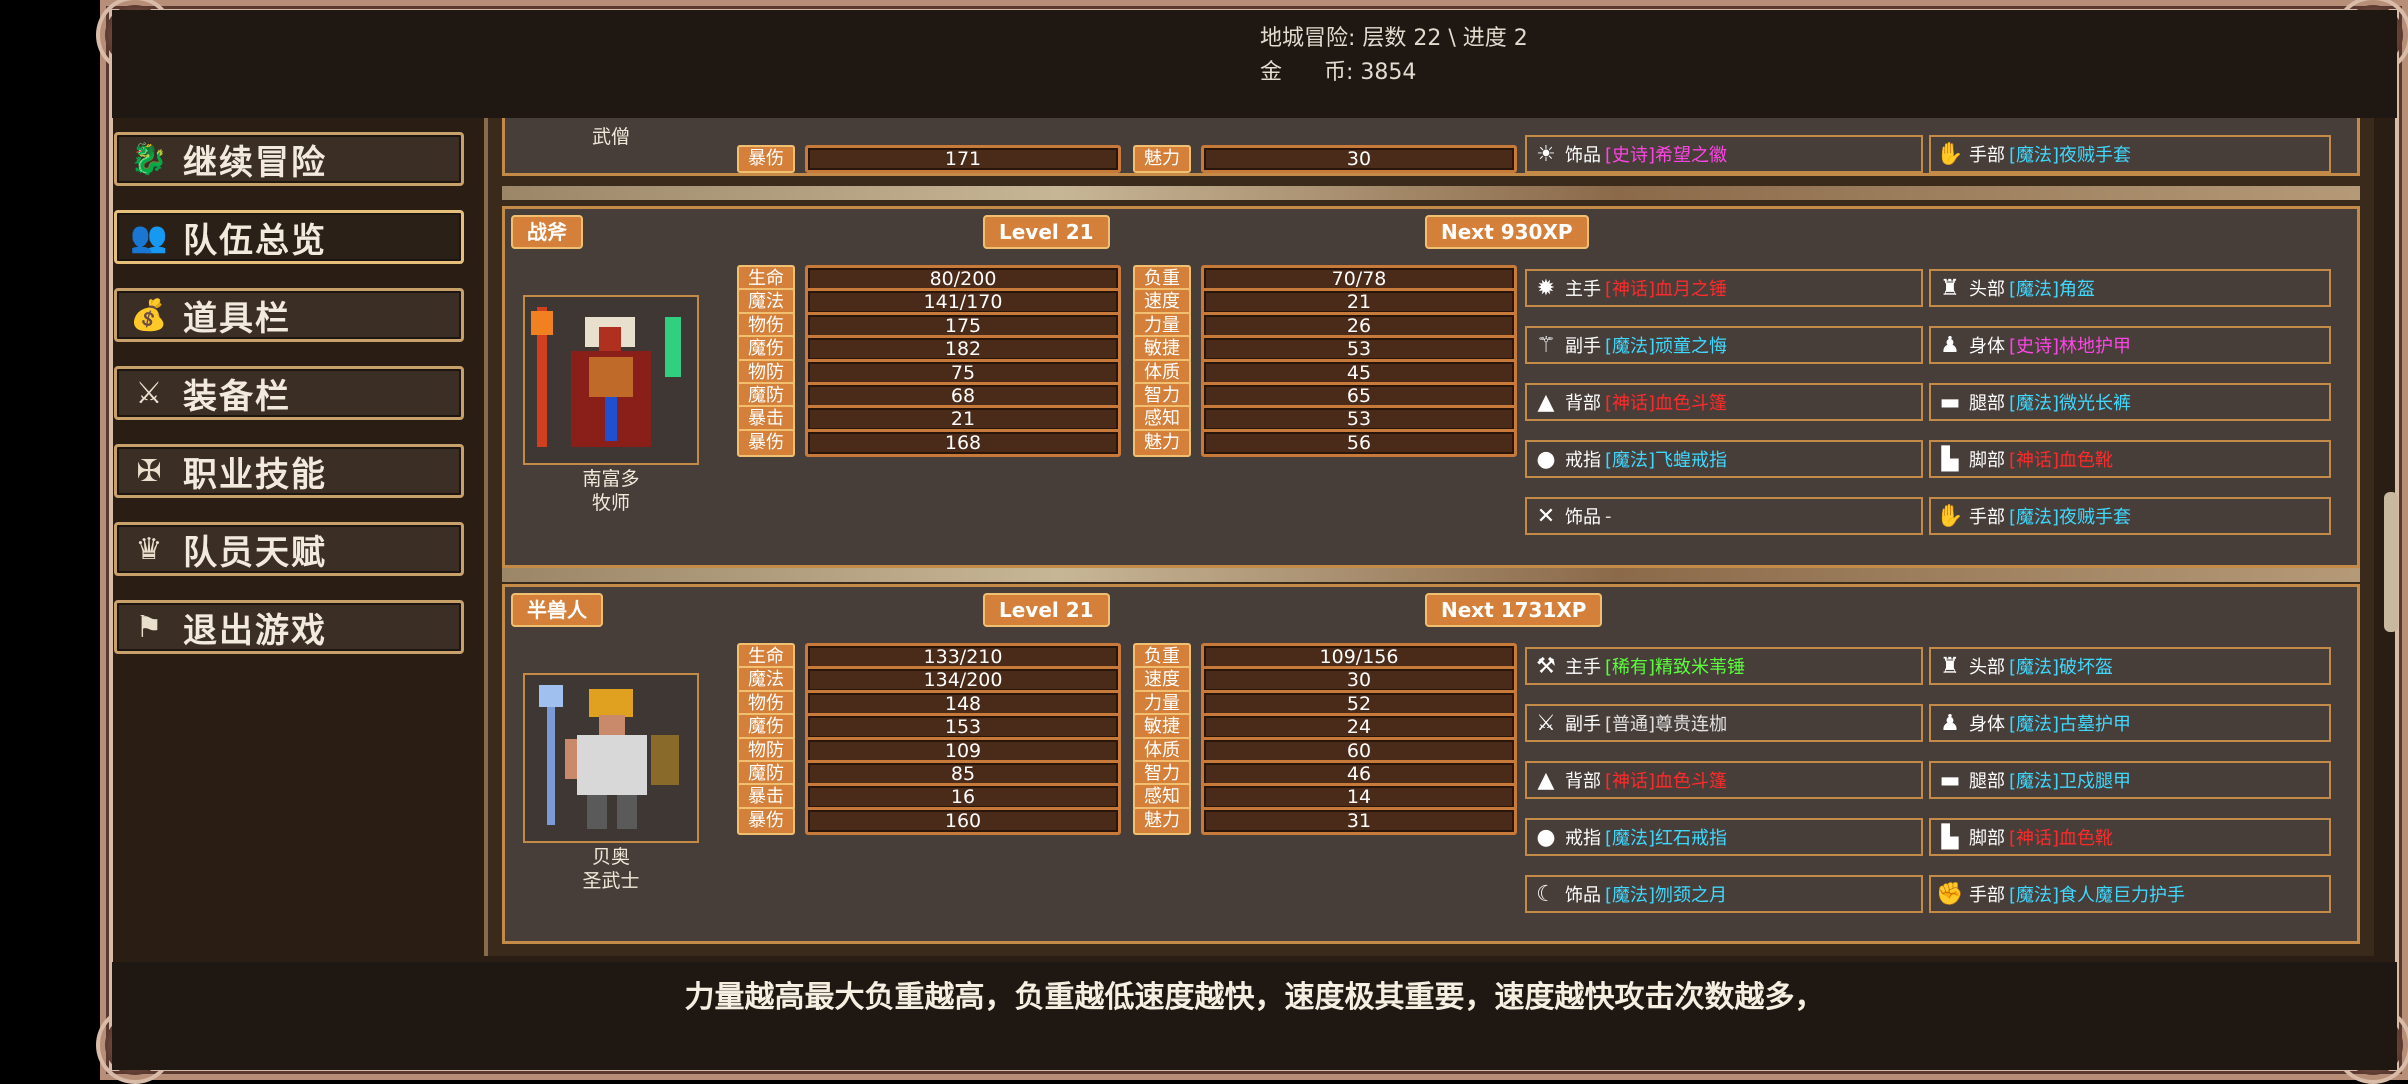 Image resolution: width=2408 pixels, height=1084 pixels. I want to click on equip-slot-name: 副手, so click(1583, 346).